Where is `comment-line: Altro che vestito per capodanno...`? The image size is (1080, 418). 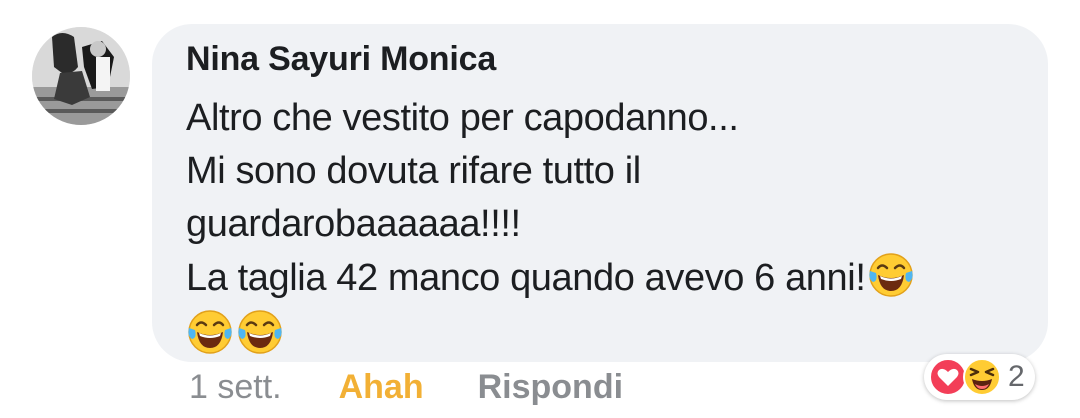 comment-line: Altro che vestito per capodanno... is located at coordinates (462, 118).